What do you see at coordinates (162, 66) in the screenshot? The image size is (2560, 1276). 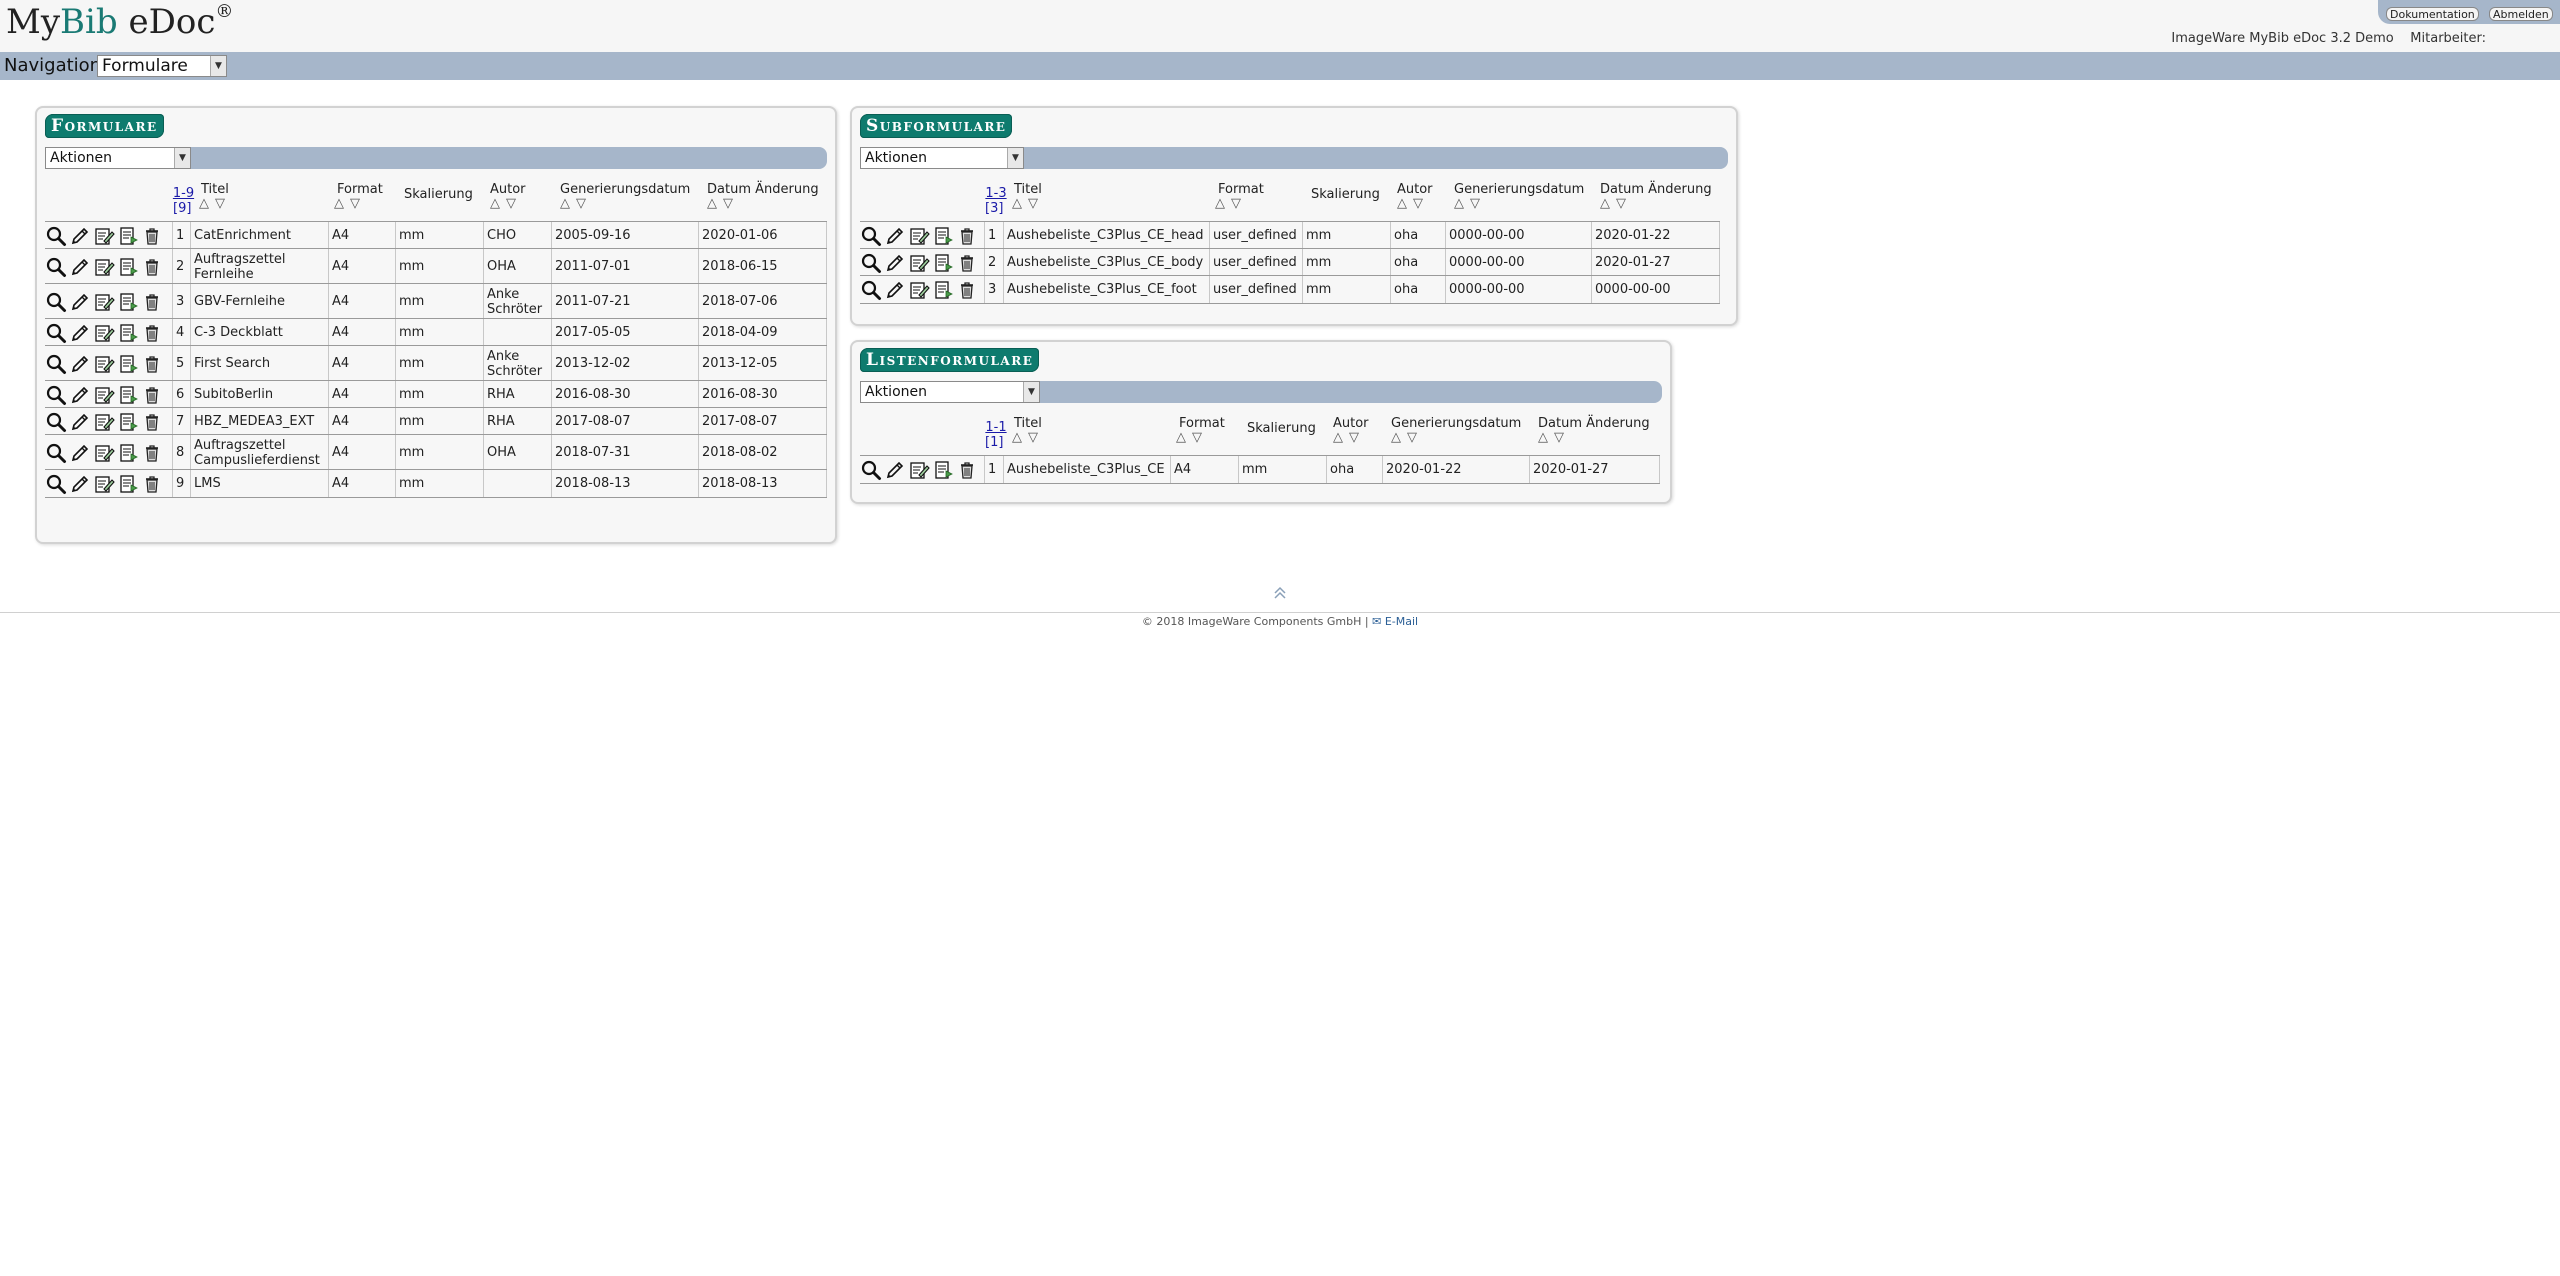 I see `navigation-select: Formulare ▼` at bounding box center [162, 66].